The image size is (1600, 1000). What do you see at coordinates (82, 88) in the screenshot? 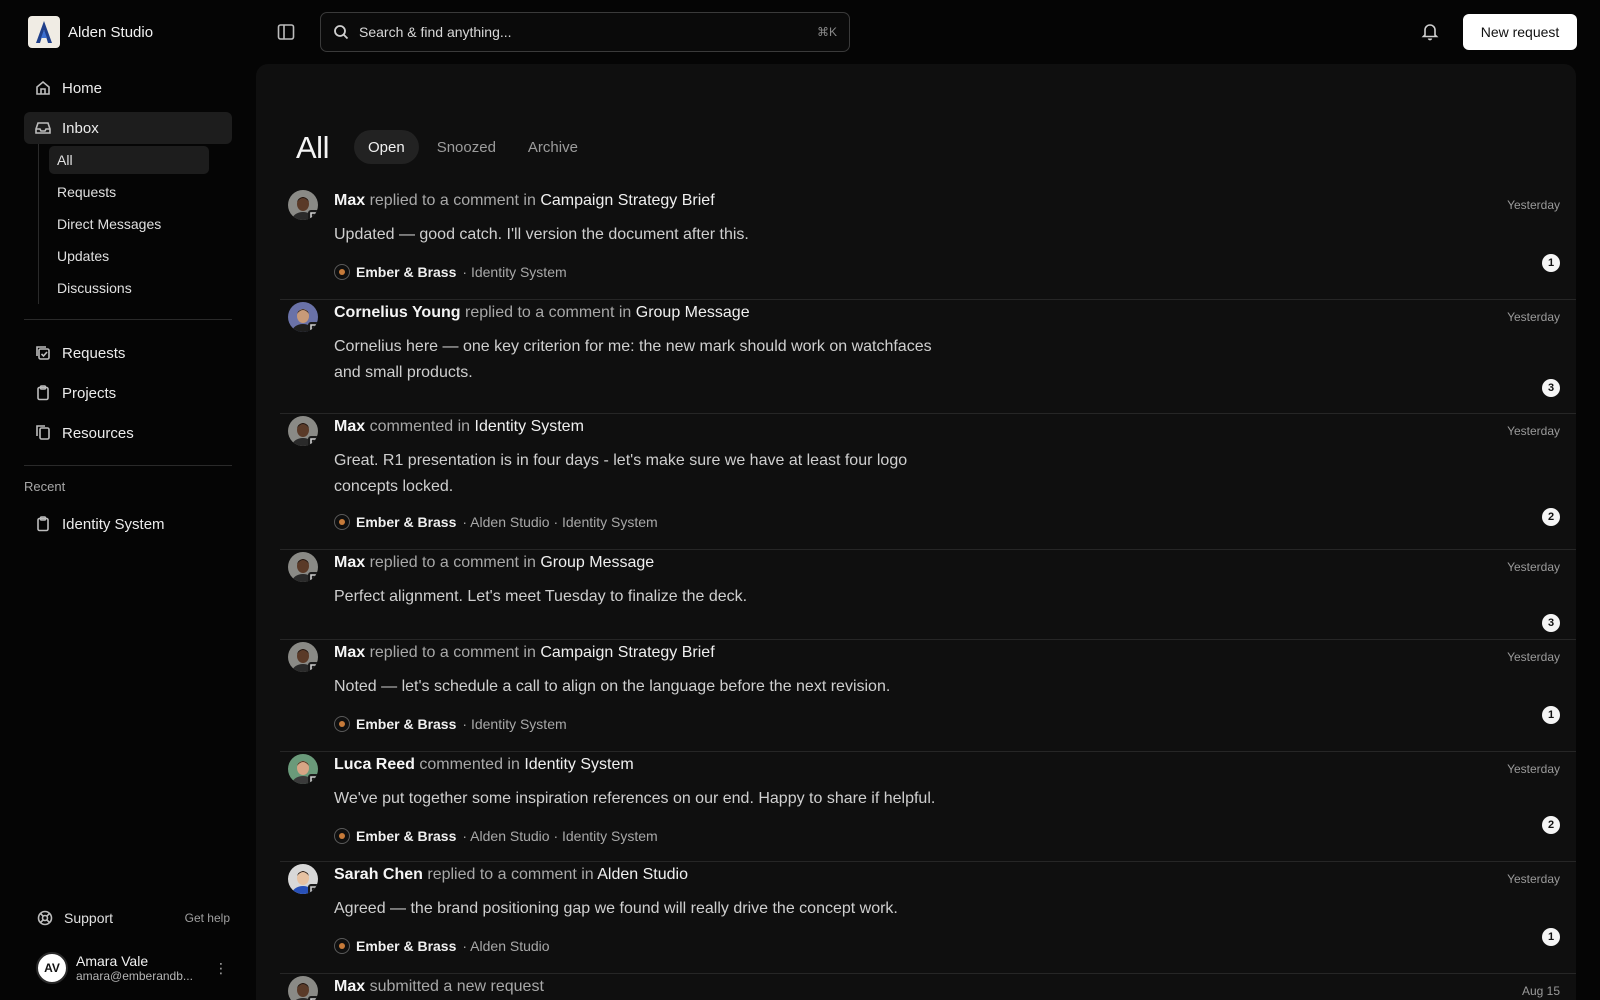
I see `nav-home-label: Home` at bounding box center [82, 88].